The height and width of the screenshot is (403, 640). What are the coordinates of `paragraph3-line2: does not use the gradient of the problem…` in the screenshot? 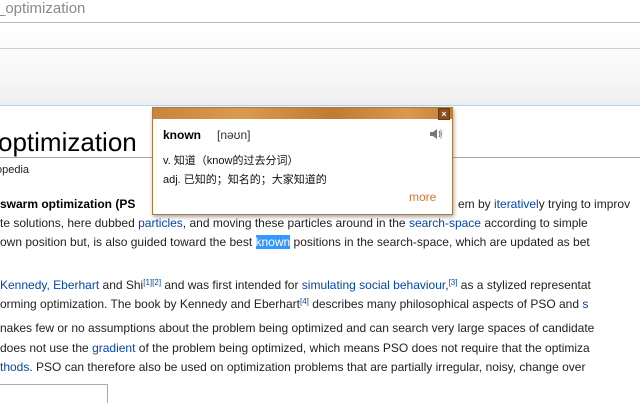 It's located at (295, 348).